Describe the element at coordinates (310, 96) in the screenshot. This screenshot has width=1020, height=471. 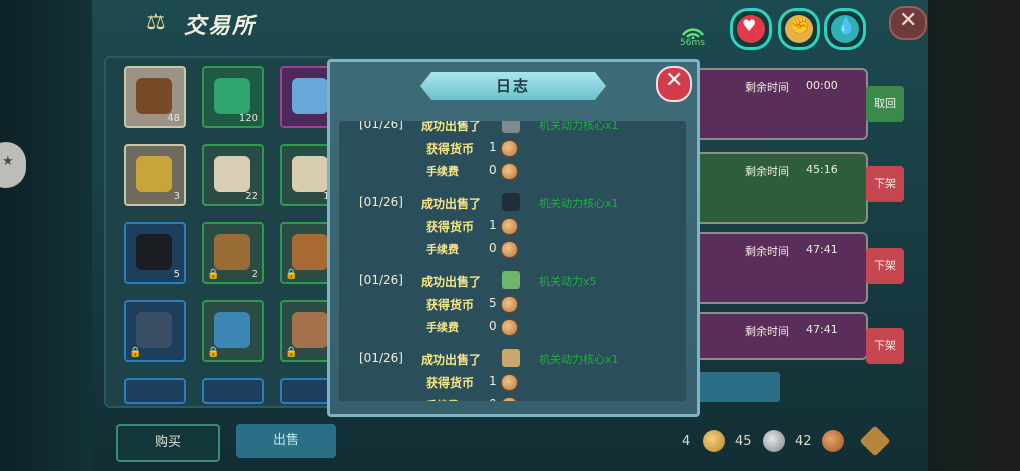
I see `crystal-item-icon` at that location.